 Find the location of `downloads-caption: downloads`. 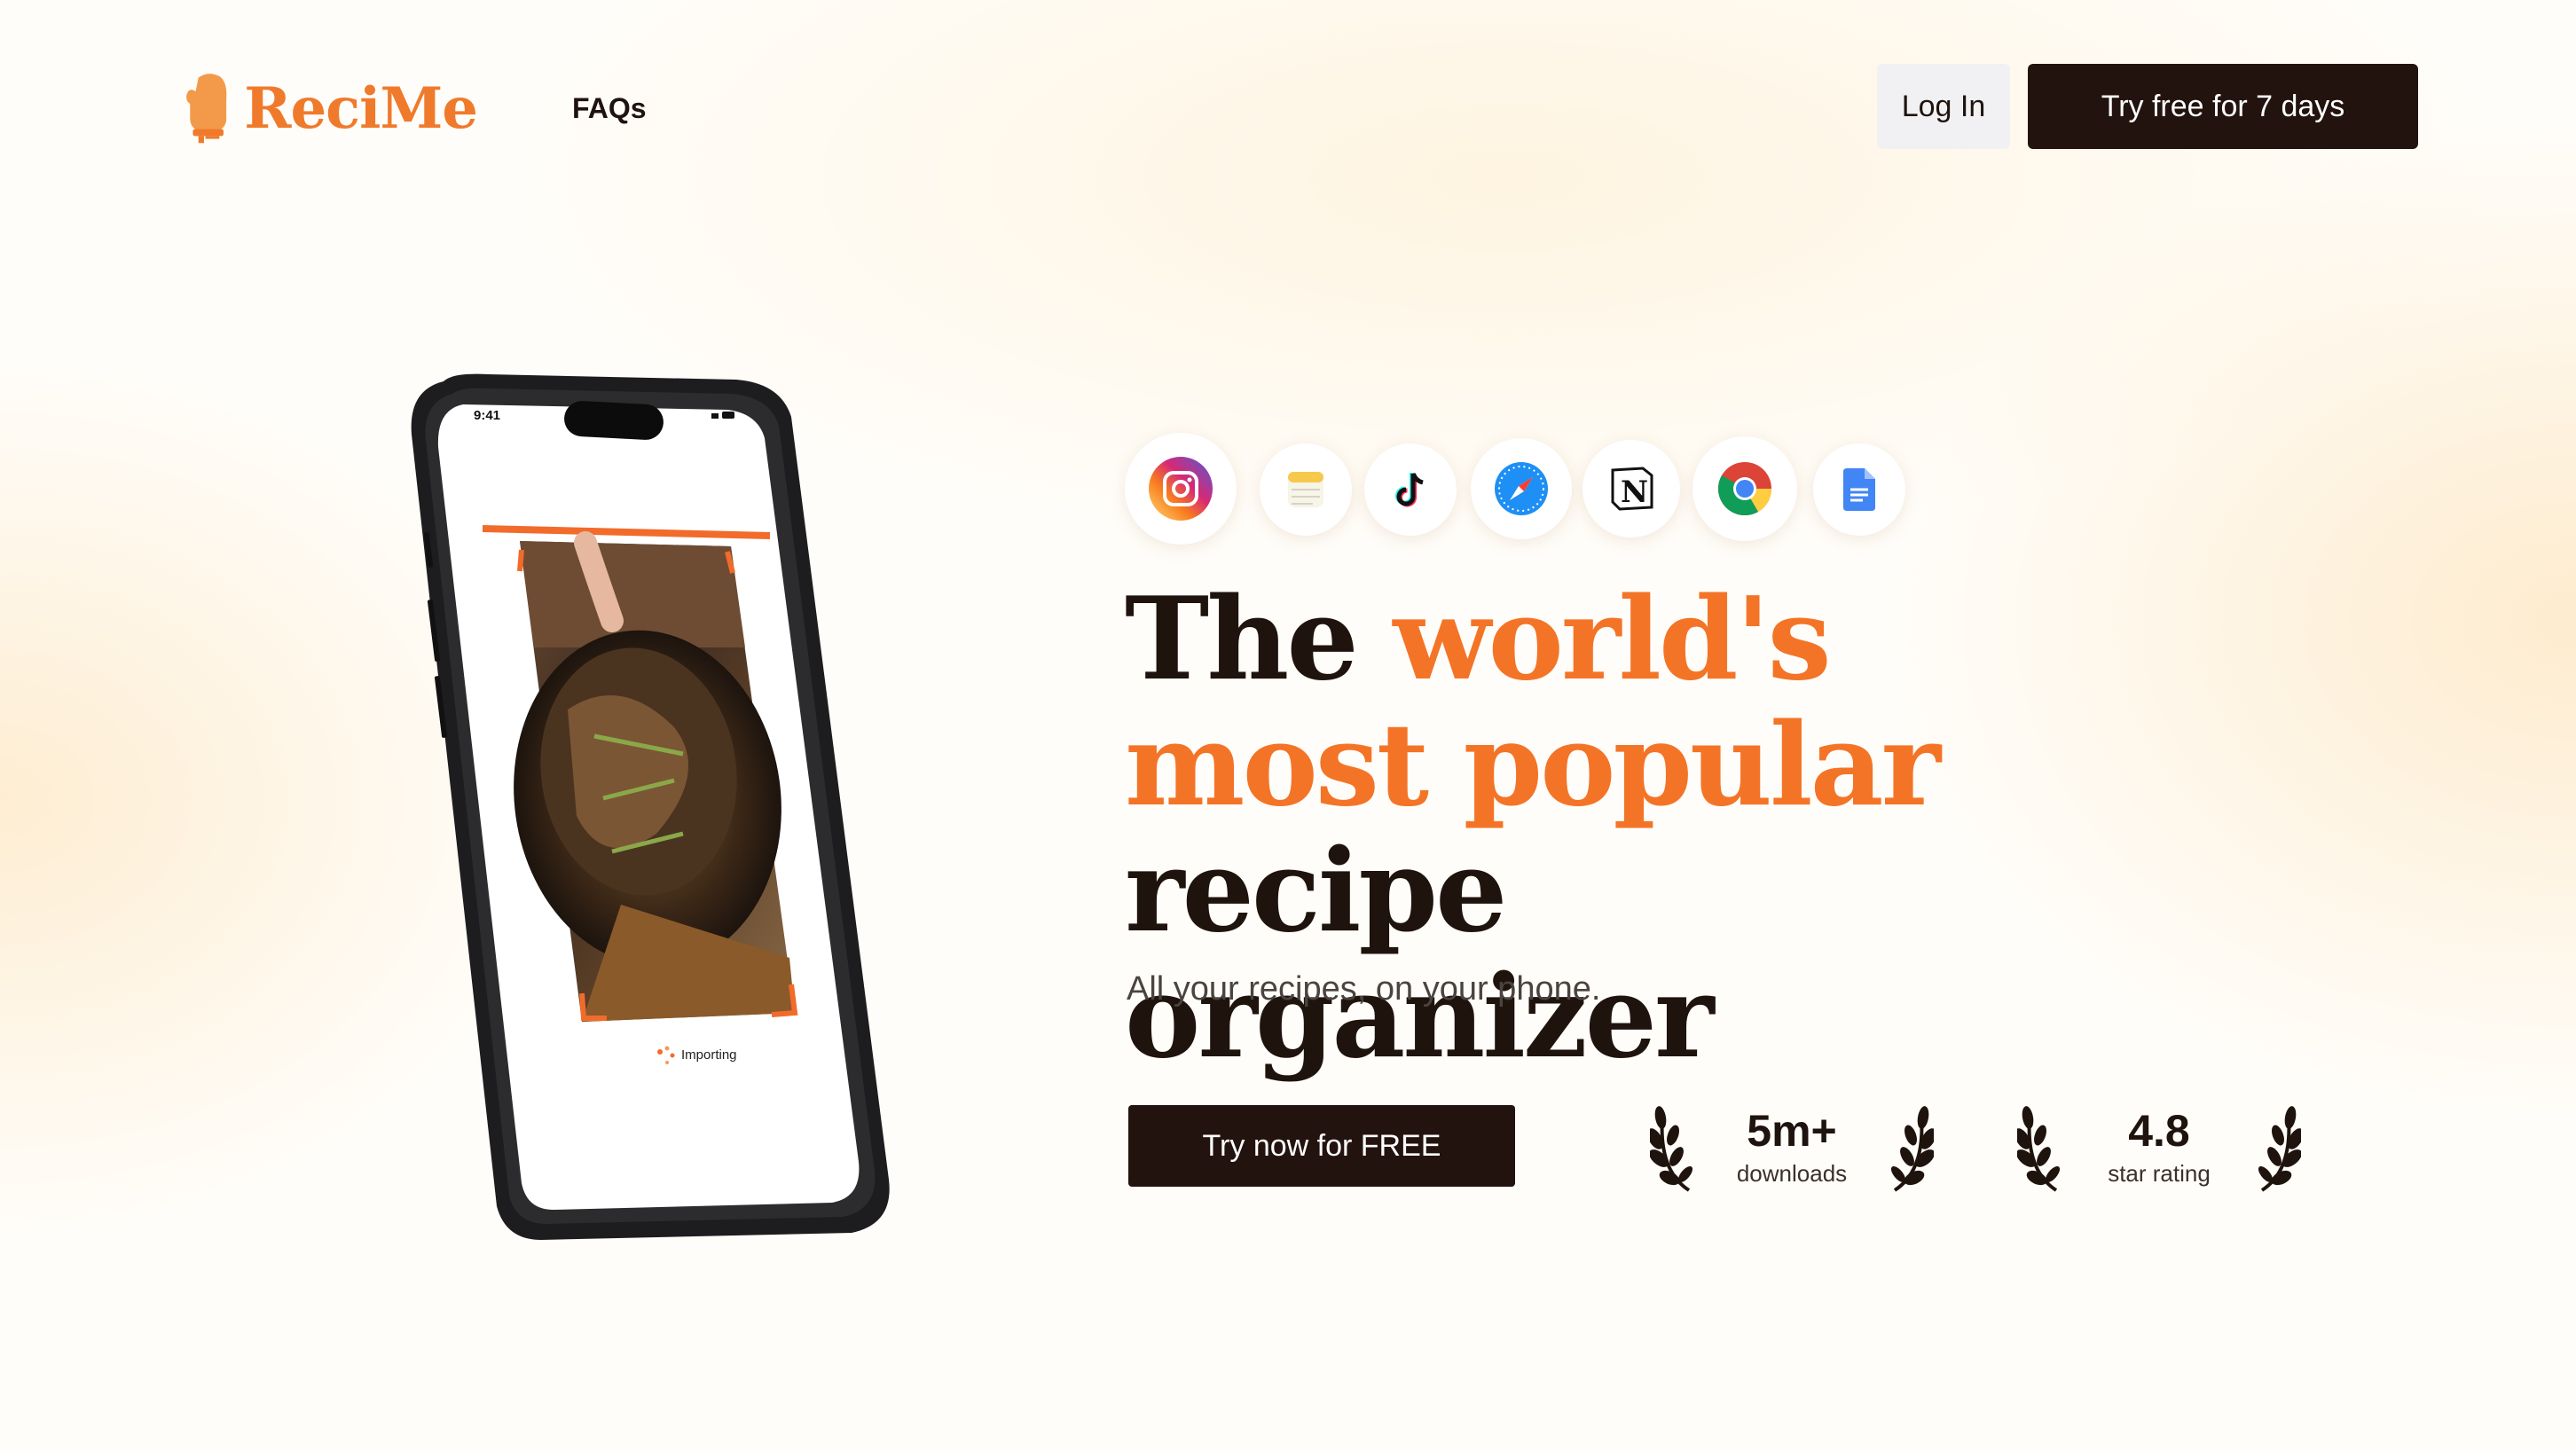

downloads-caption: downloads is located at coordinates (1792, 1173).